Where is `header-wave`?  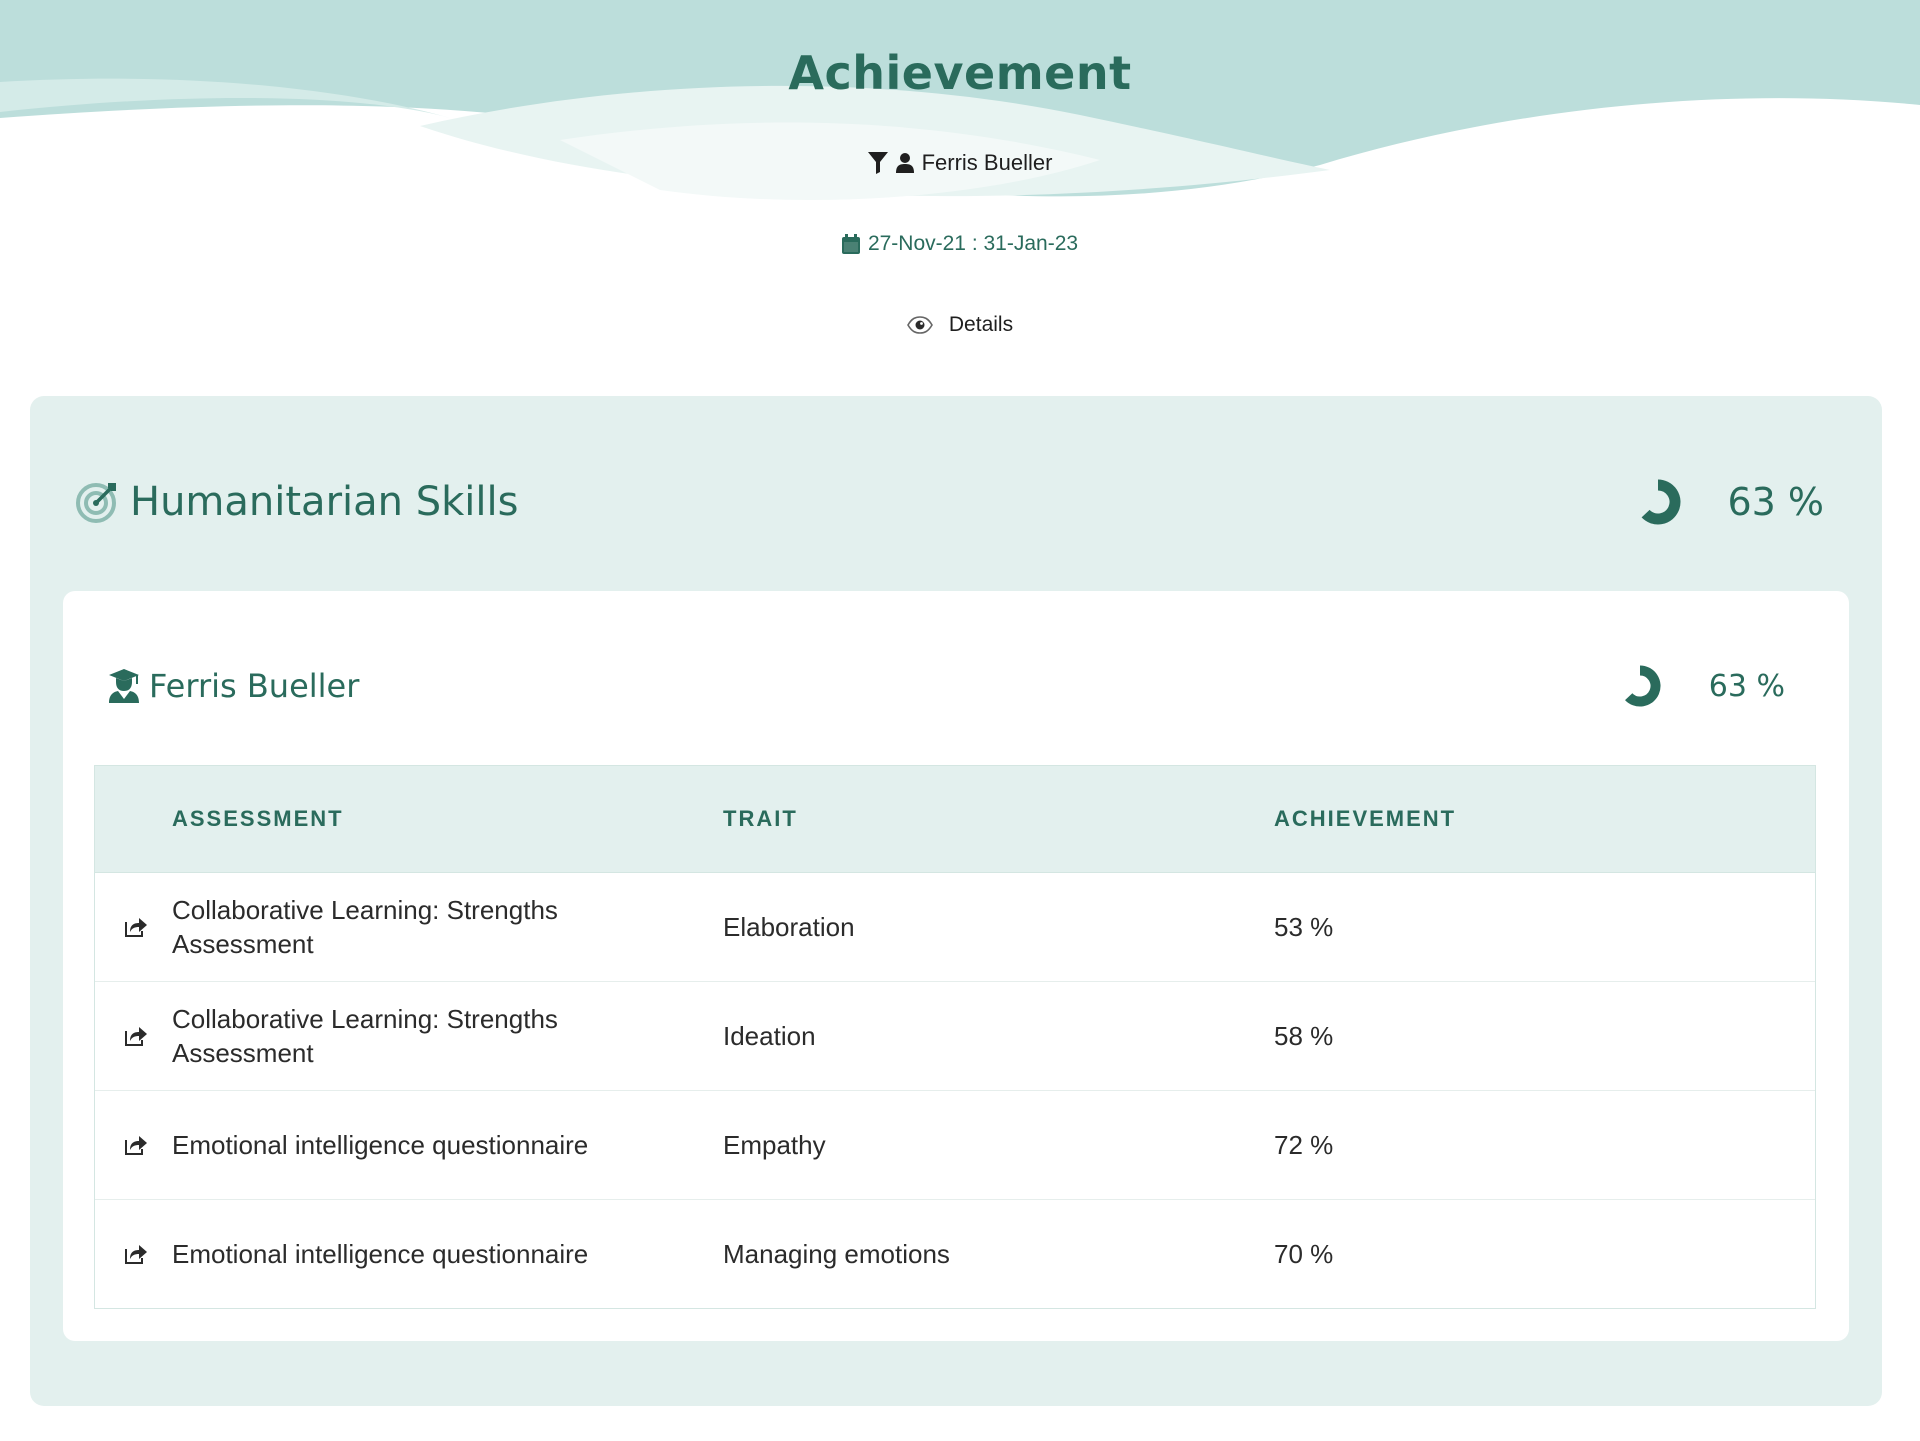
header-wave is located at coordinates (960, 100).